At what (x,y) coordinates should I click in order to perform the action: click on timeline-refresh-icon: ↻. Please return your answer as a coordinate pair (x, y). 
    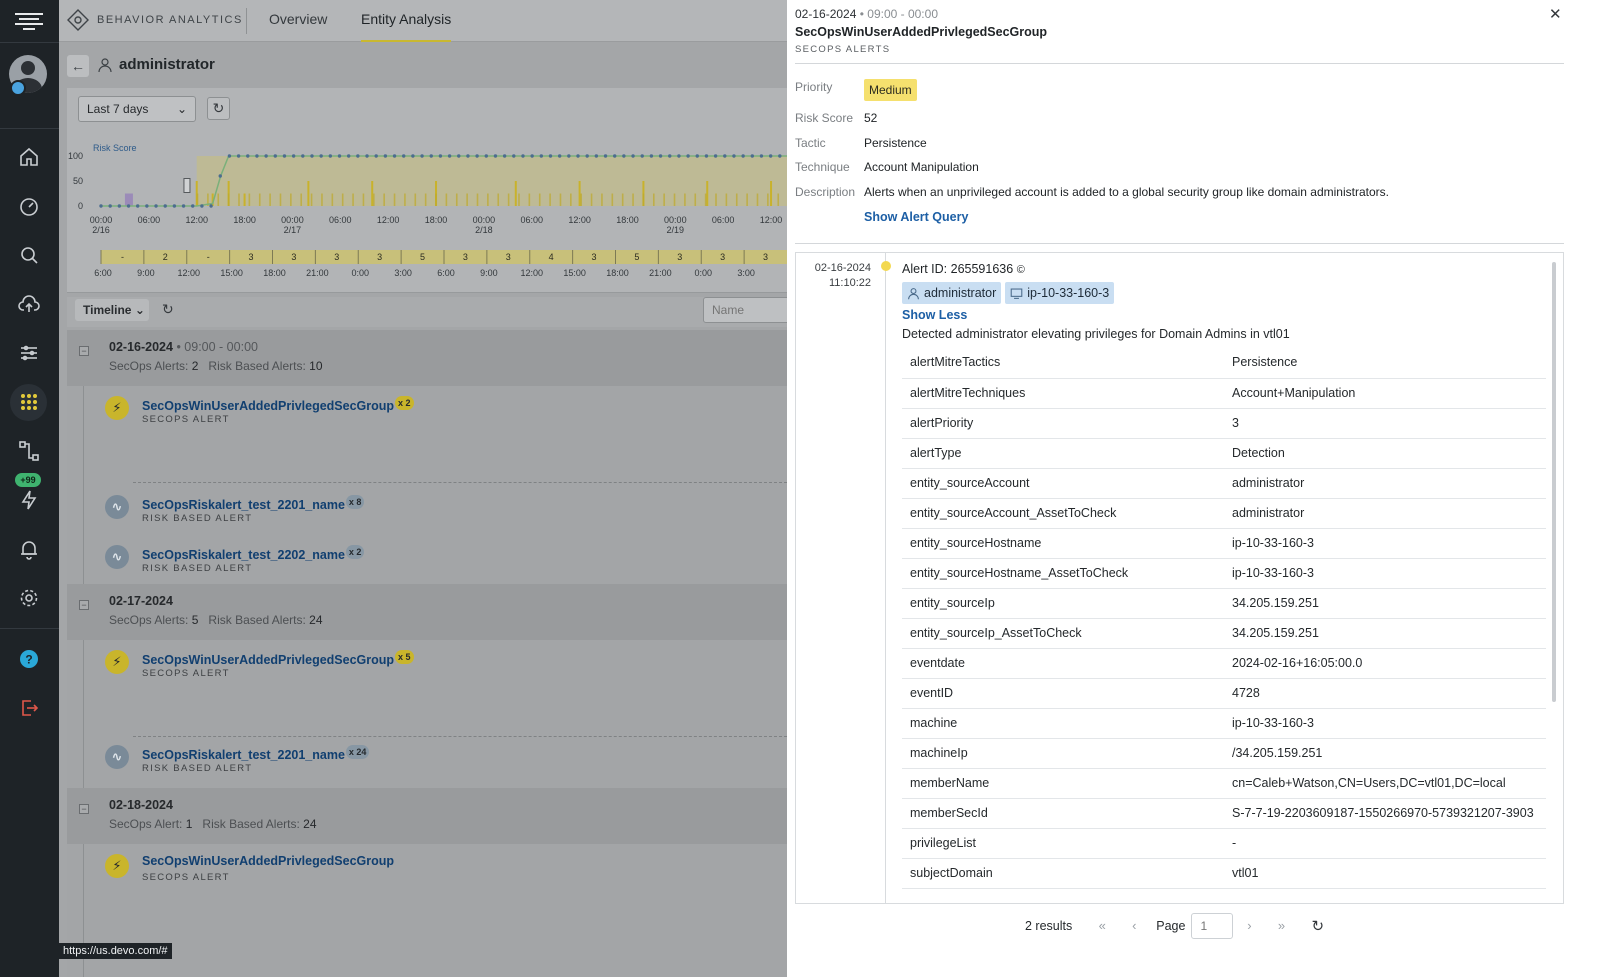
    Looking at the image, I should click on (168, 309).